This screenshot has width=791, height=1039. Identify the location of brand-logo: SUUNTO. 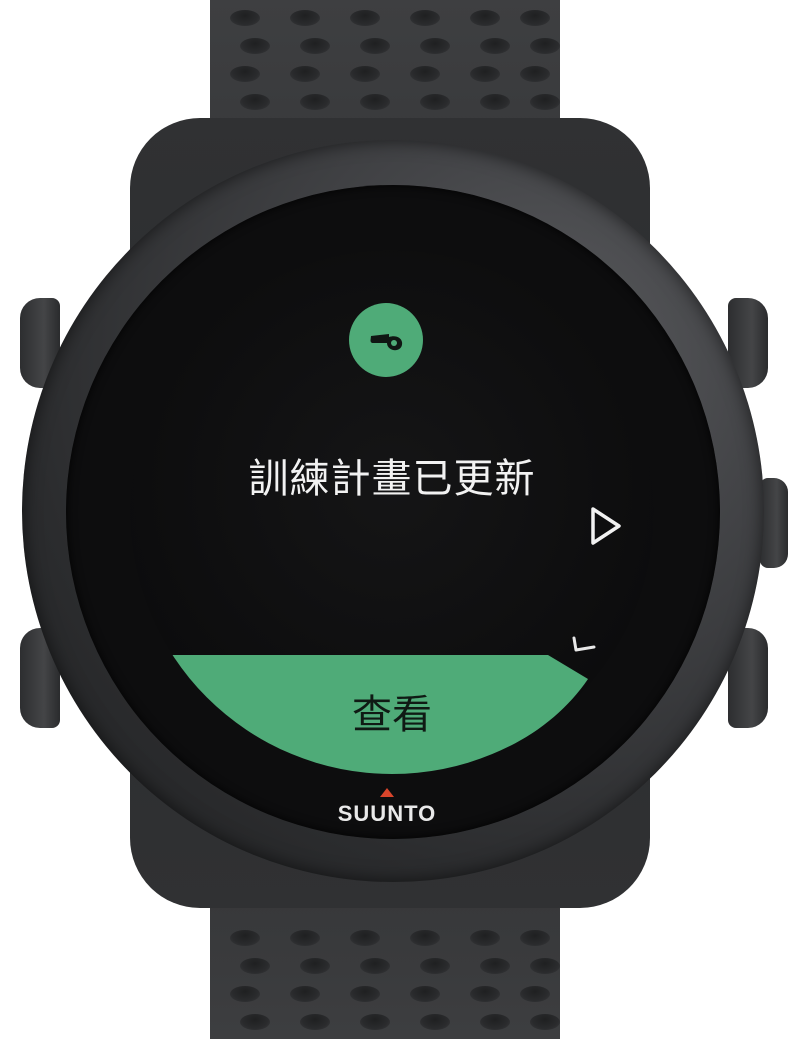
(387, 813).